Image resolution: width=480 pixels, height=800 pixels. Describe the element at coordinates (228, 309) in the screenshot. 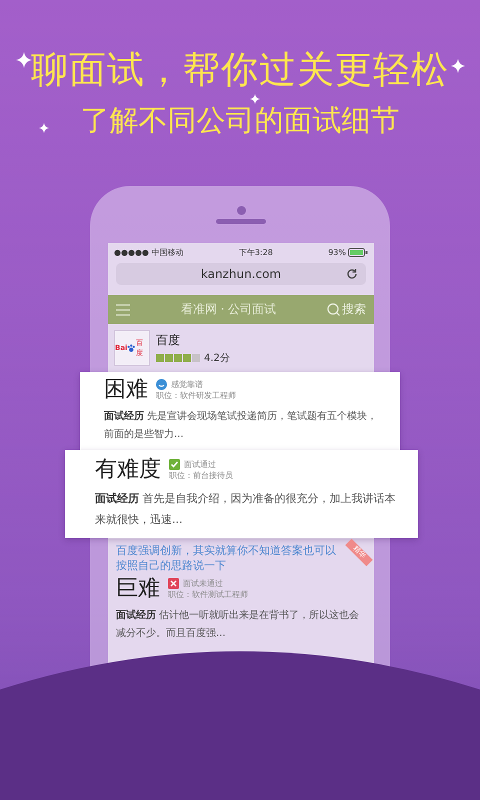

I see `nav-title: 看准网 · 公司面试` at that location.